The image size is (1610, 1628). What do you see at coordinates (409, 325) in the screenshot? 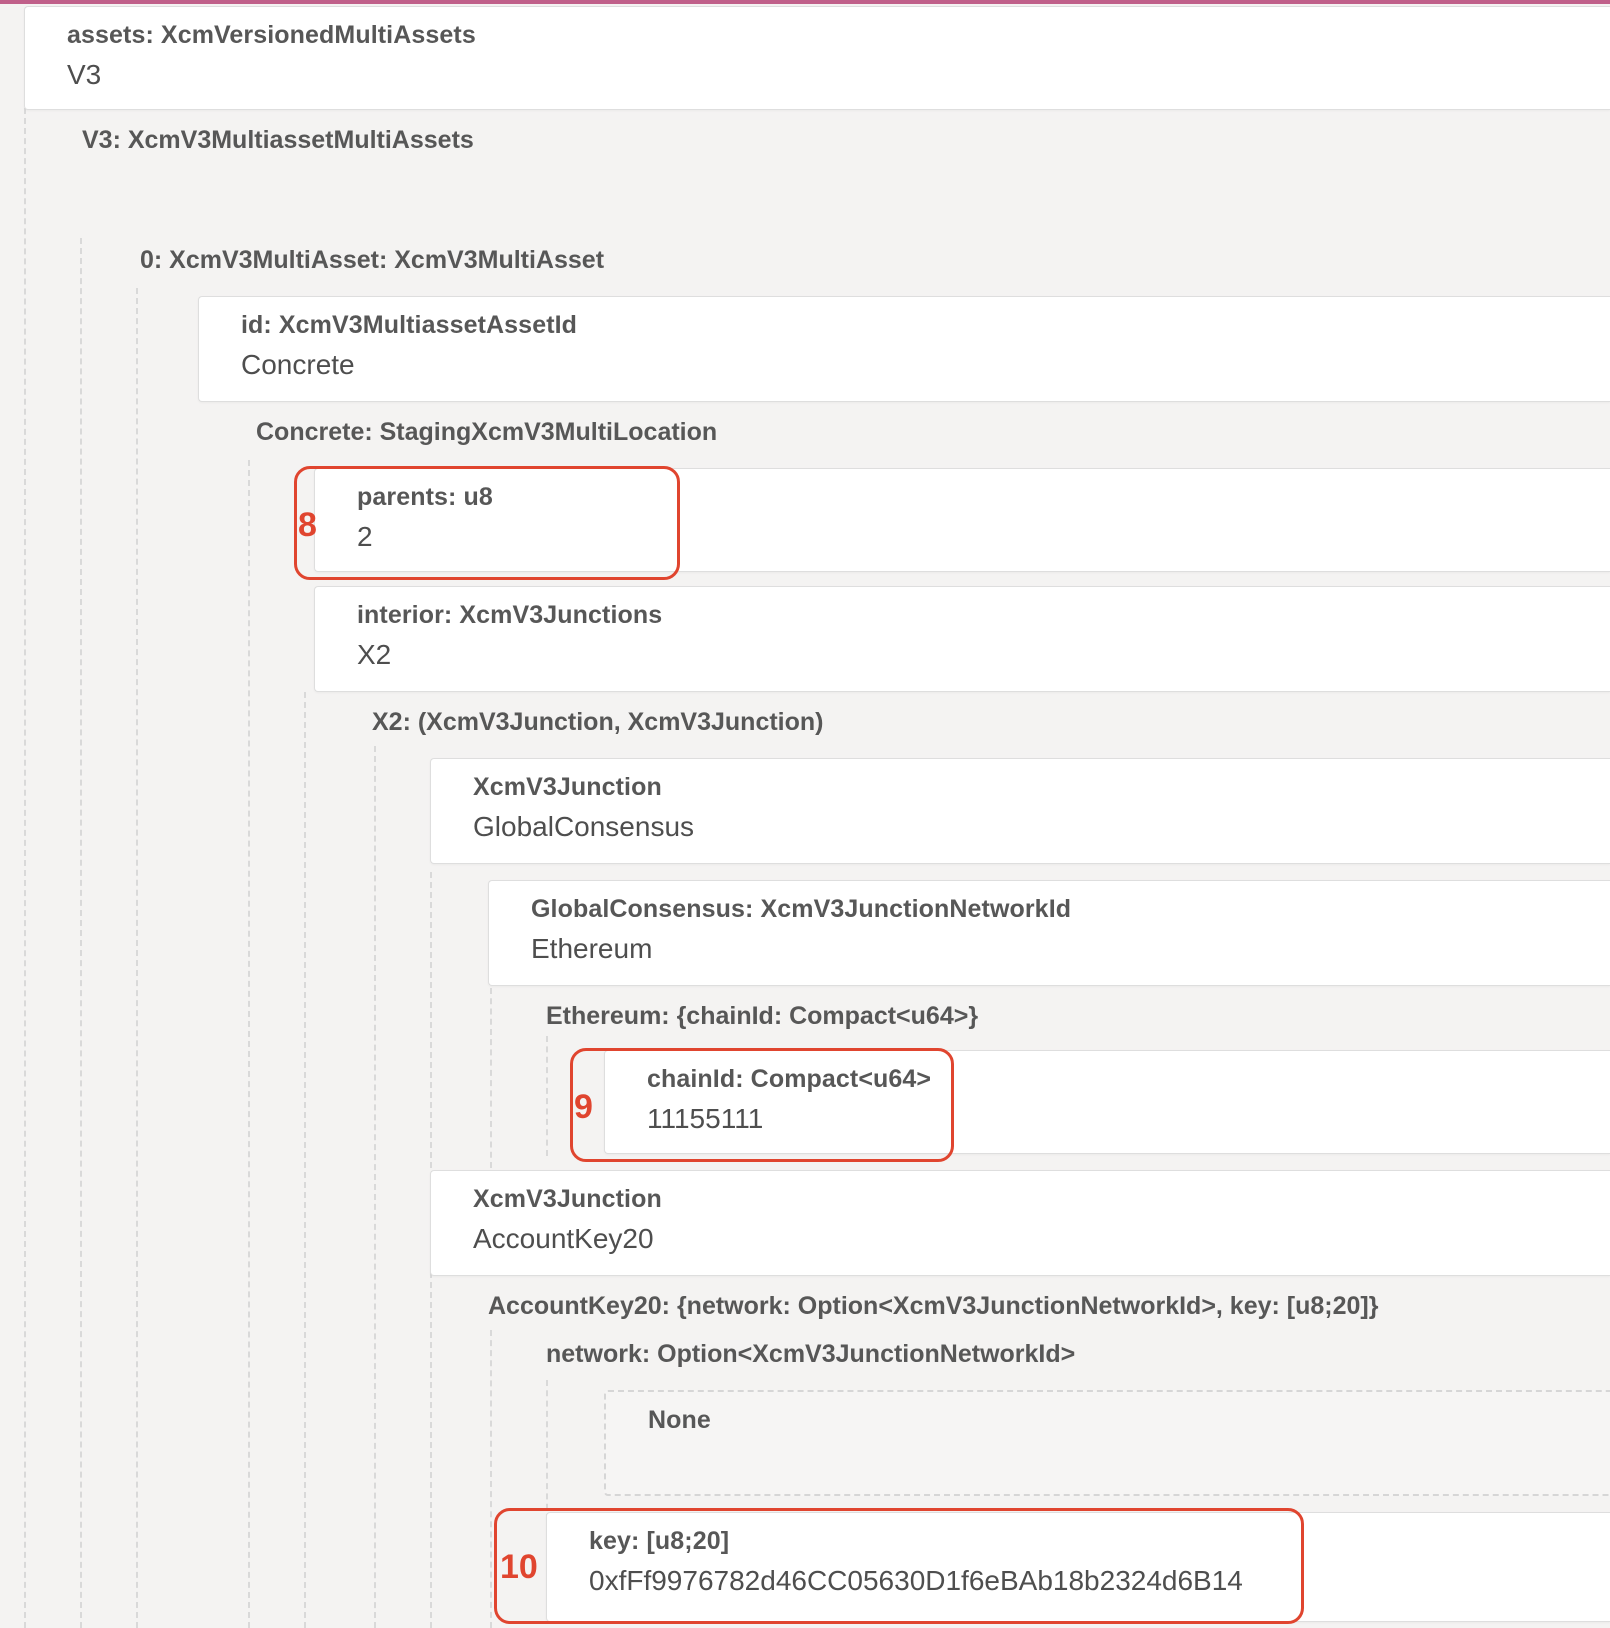
I see `field-label: id: XcmV3MultiassetAssetId` at bounding box center [409, 325].